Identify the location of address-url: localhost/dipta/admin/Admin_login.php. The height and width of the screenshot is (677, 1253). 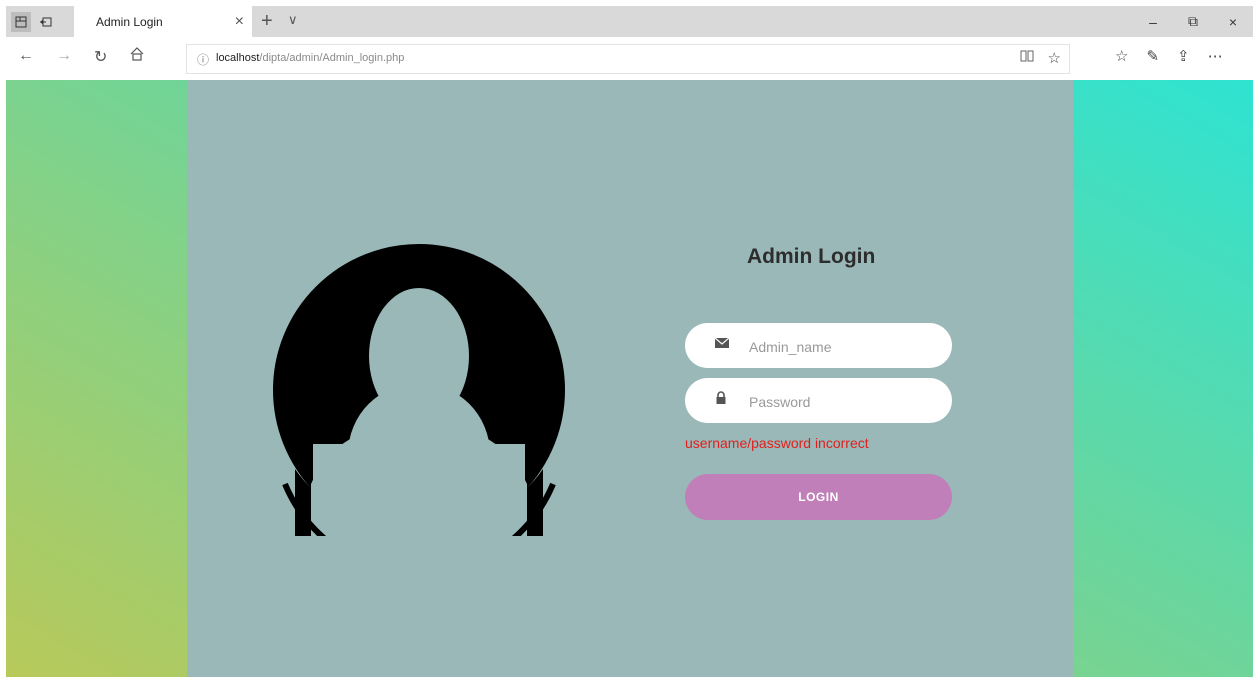
(310, 58).